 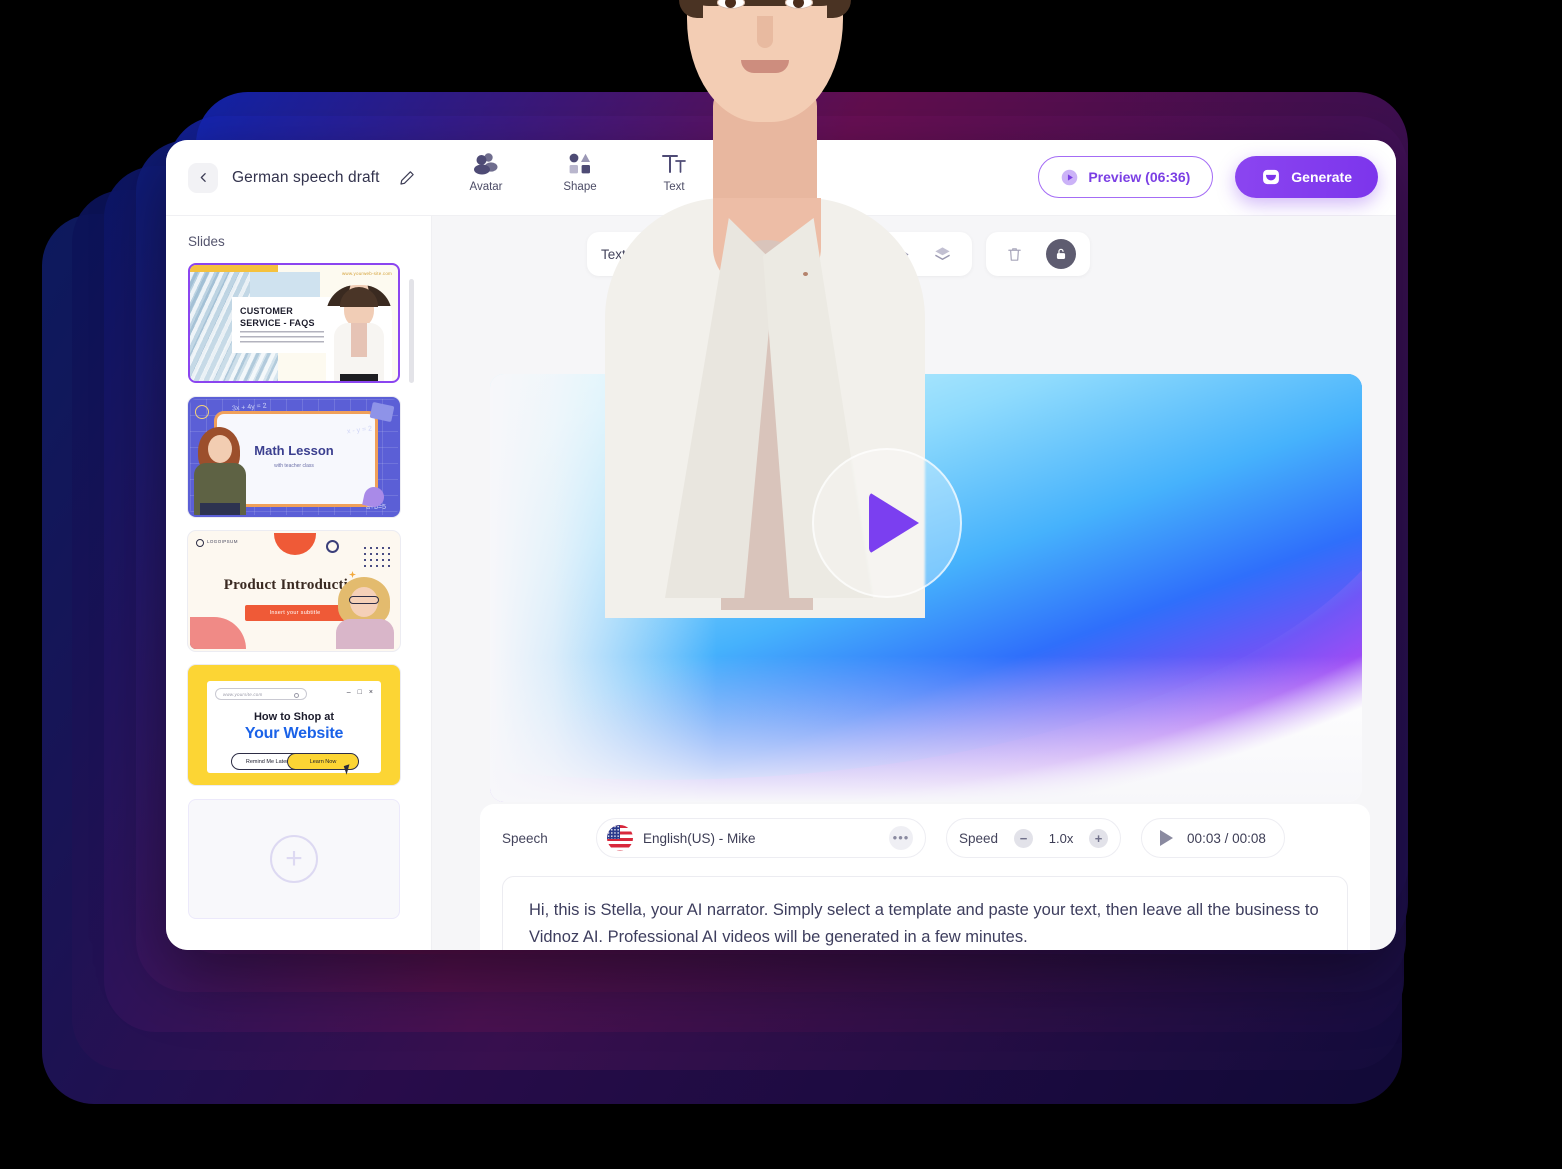 I want to click on slide3-cta: Insert your subtitle, so click(x=295, y=613).